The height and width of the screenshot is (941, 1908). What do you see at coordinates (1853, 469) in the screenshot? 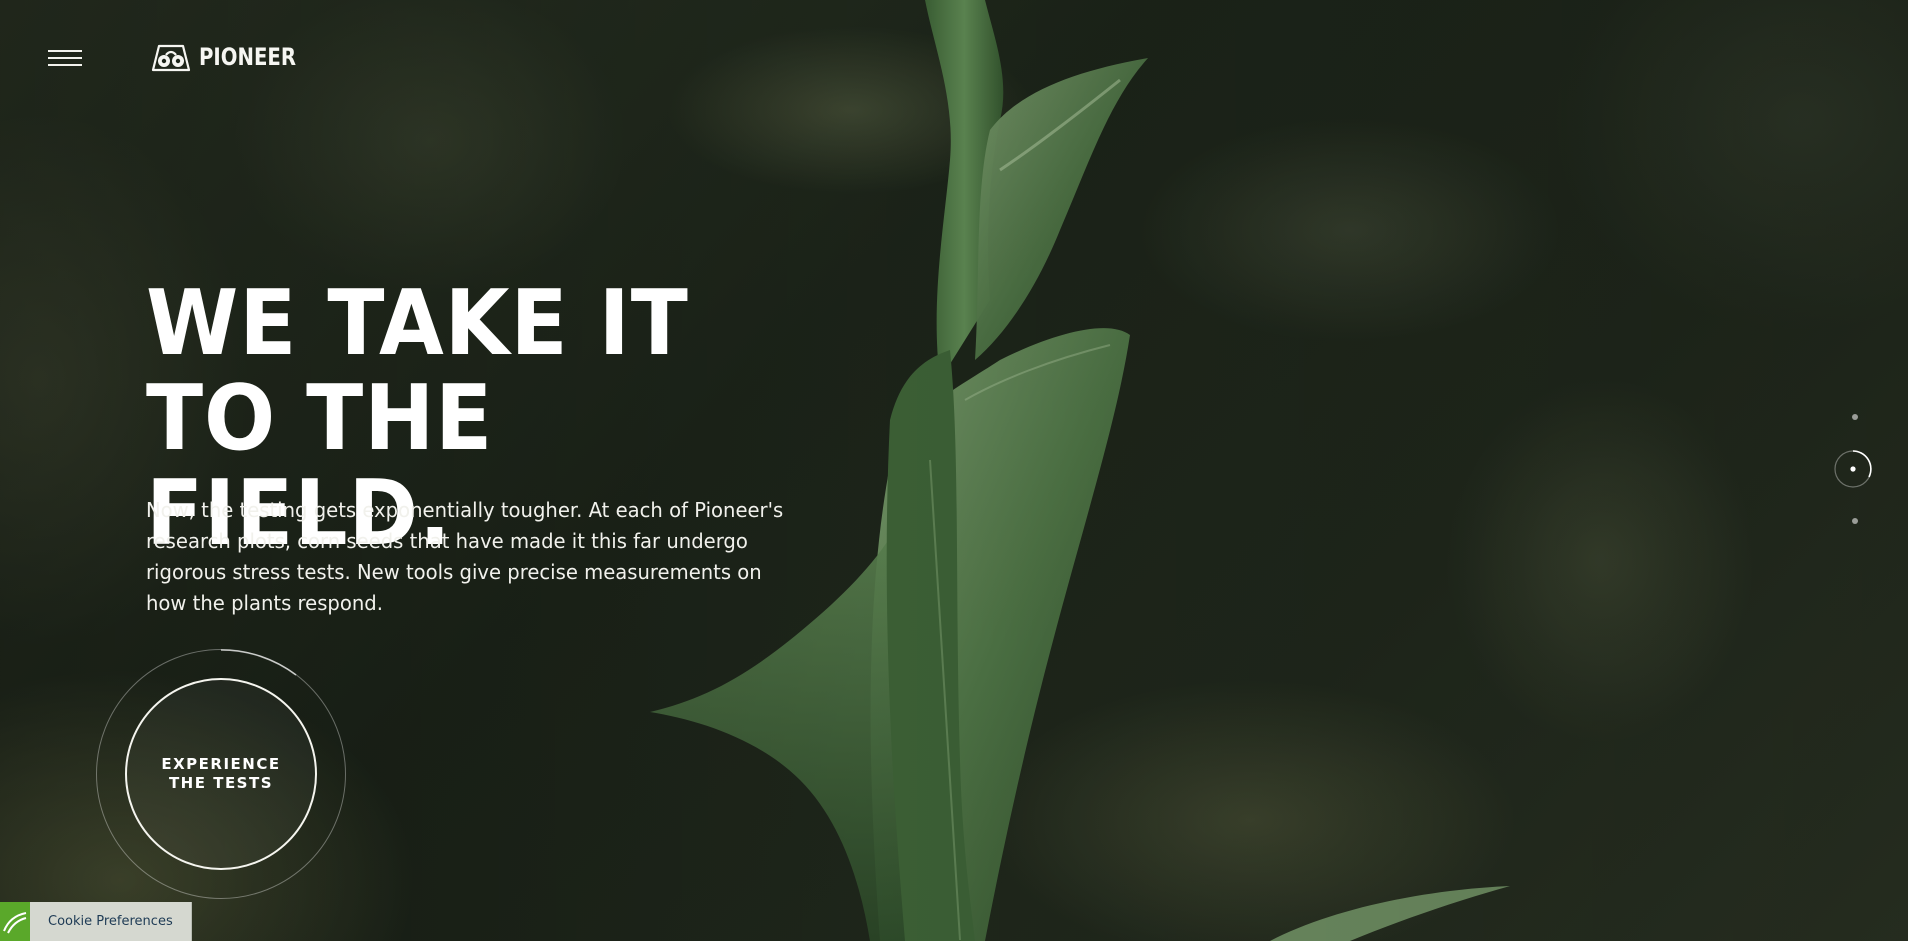
I see `pager-dot-active` at bounding box center [1853, 469].